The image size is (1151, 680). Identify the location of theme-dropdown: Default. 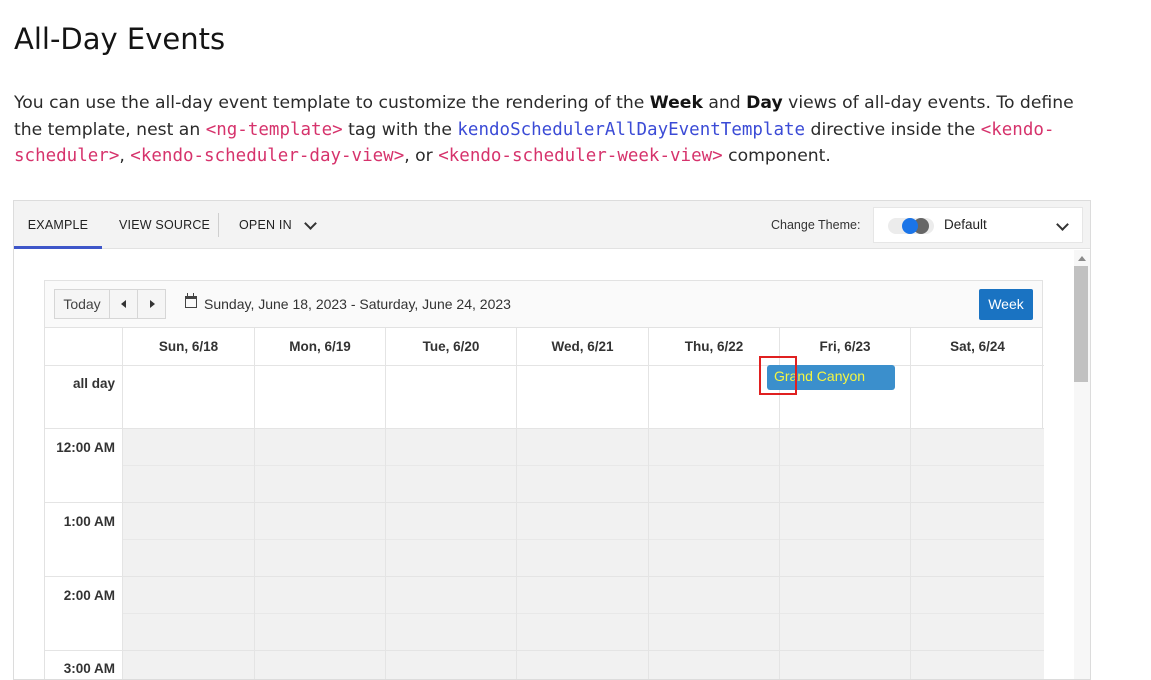
(978, 225).